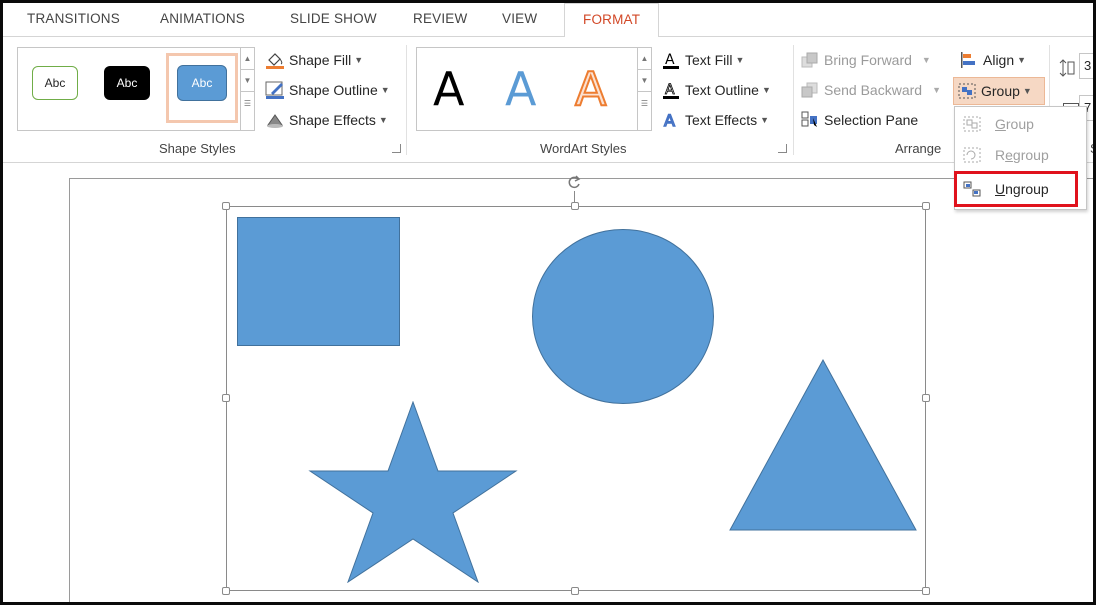 This screenshot has height=605, width=1096. I want to click on text-outline-icon: A, so click(671, 90).